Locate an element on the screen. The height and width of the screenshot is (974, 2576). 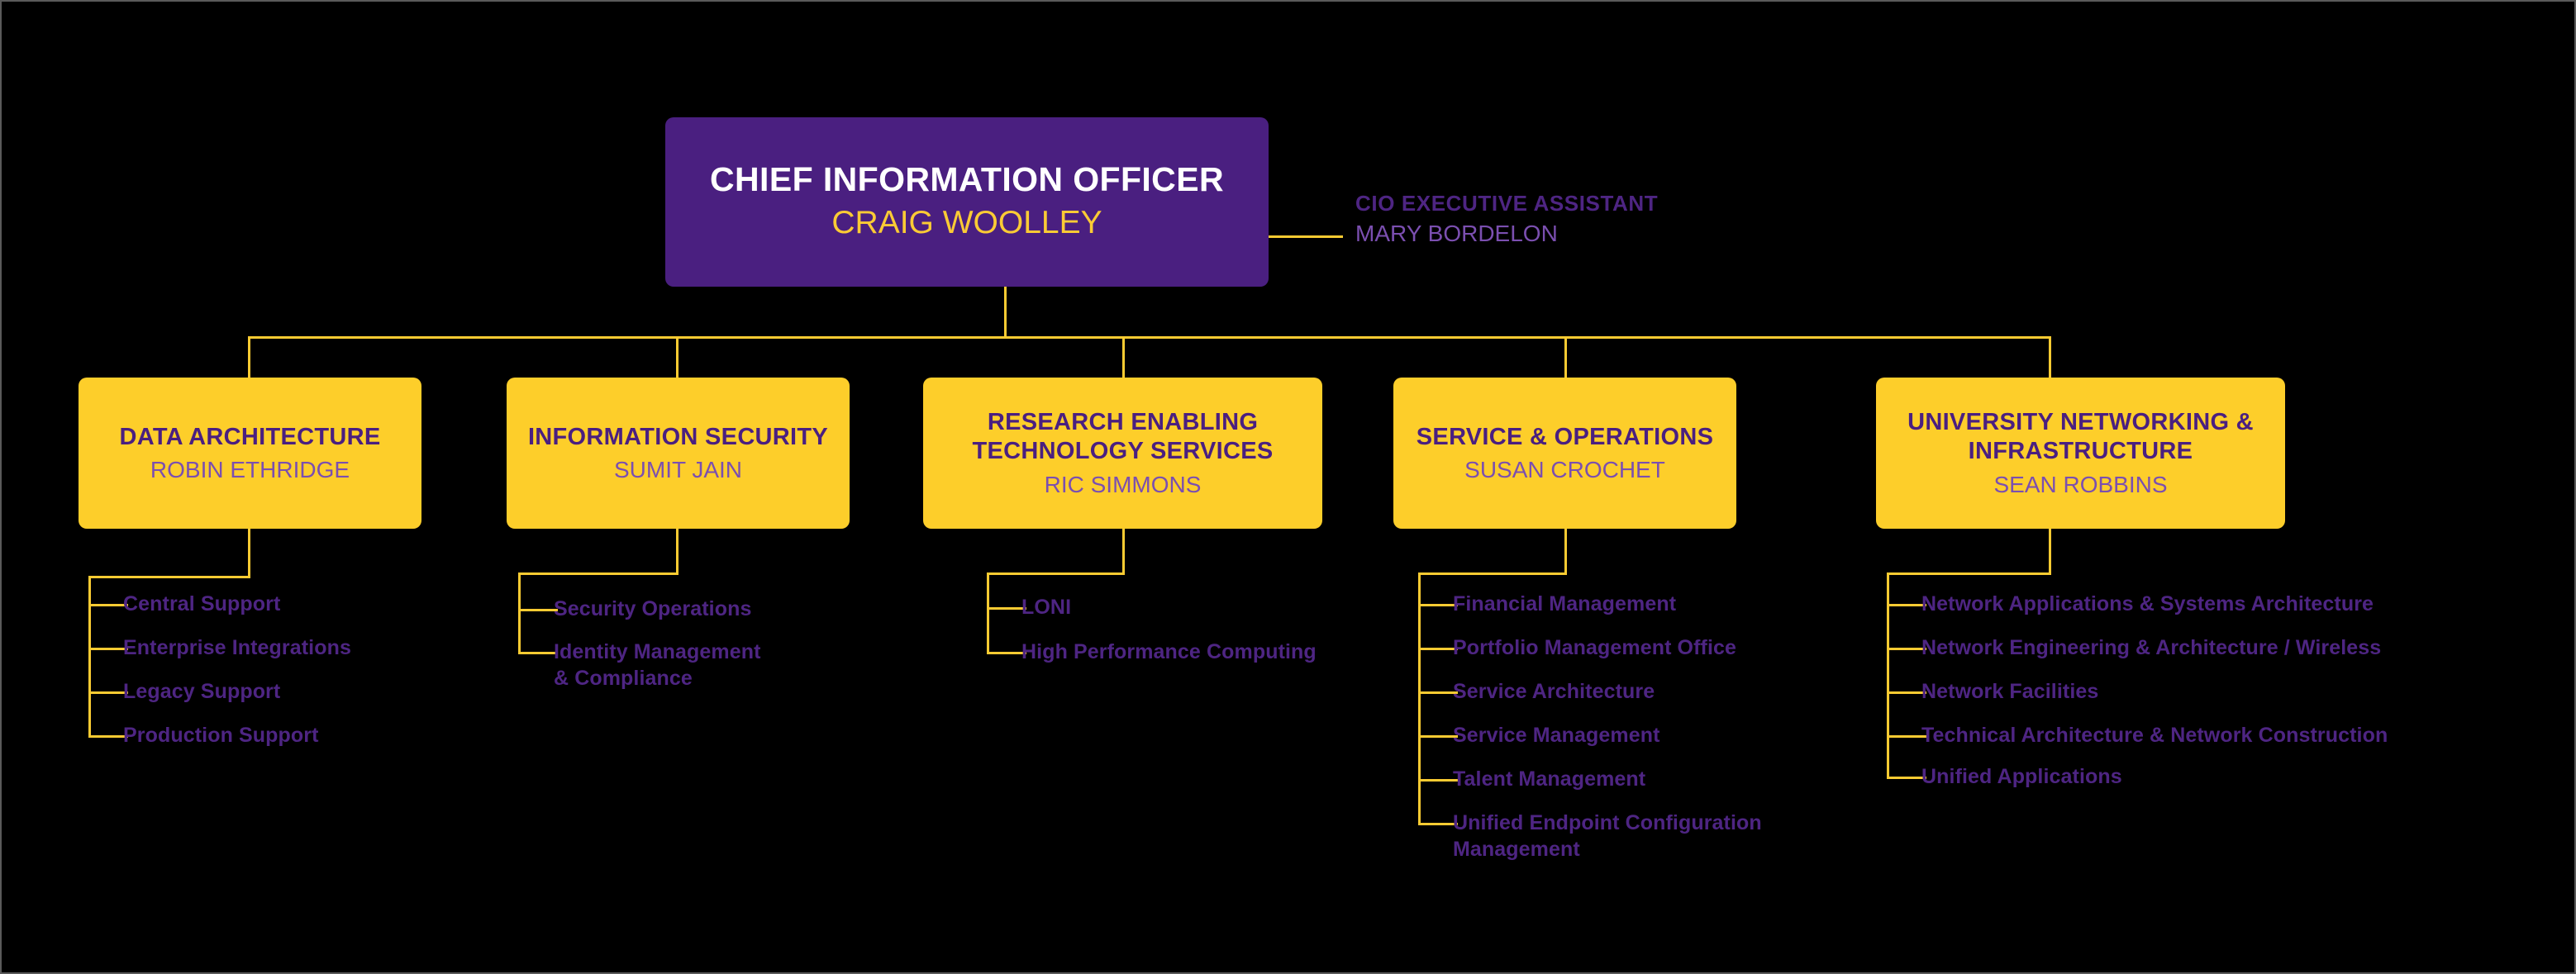
division-2-branch-turn is located at coordinates (598, 574).